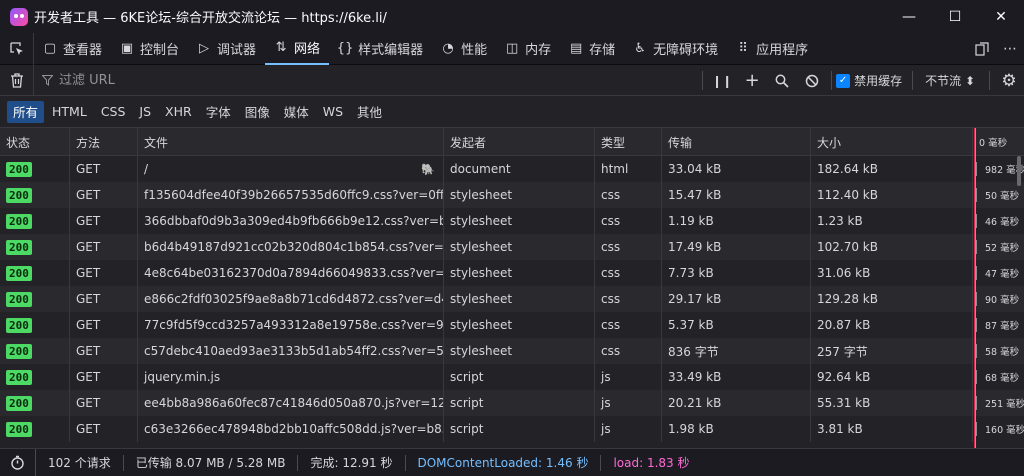  I want to click on dock-options-icon, so click(982, 49).